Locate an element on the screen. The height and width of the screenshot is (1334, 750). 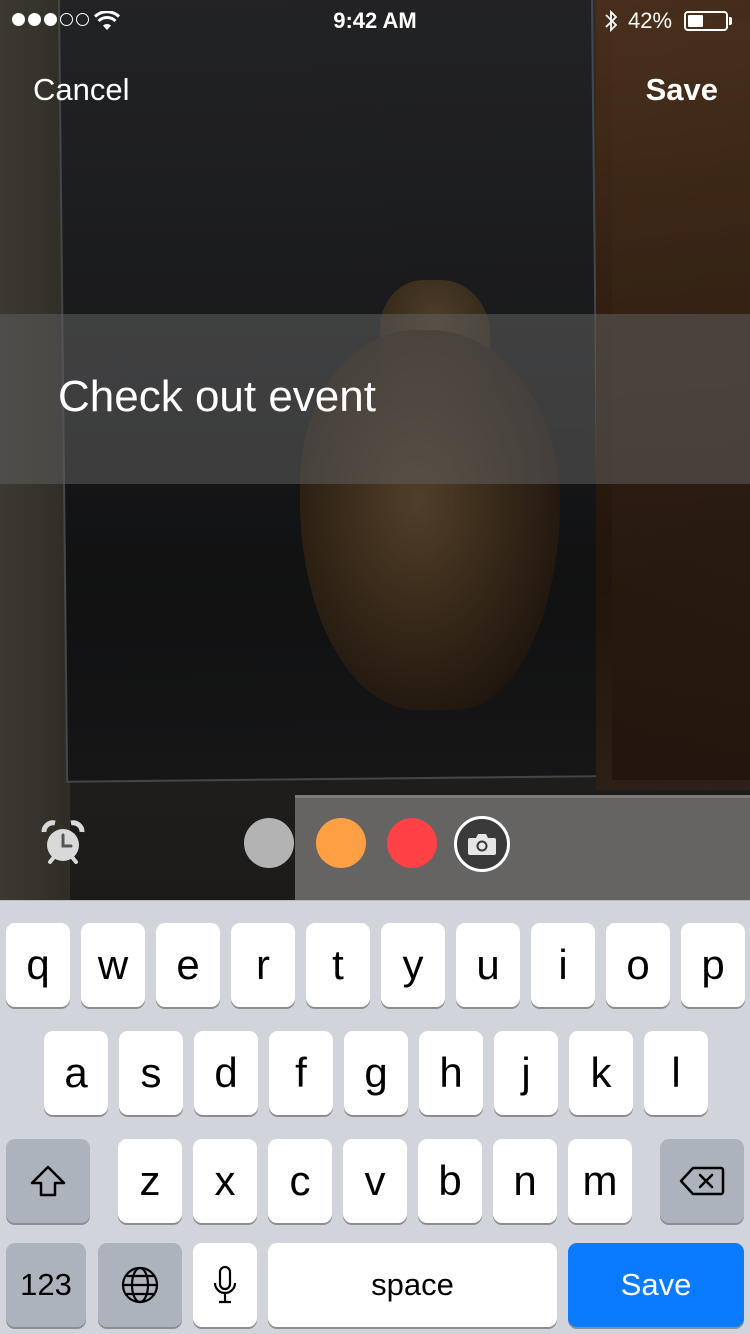
battery-icon is located at coordinates (706, 21).